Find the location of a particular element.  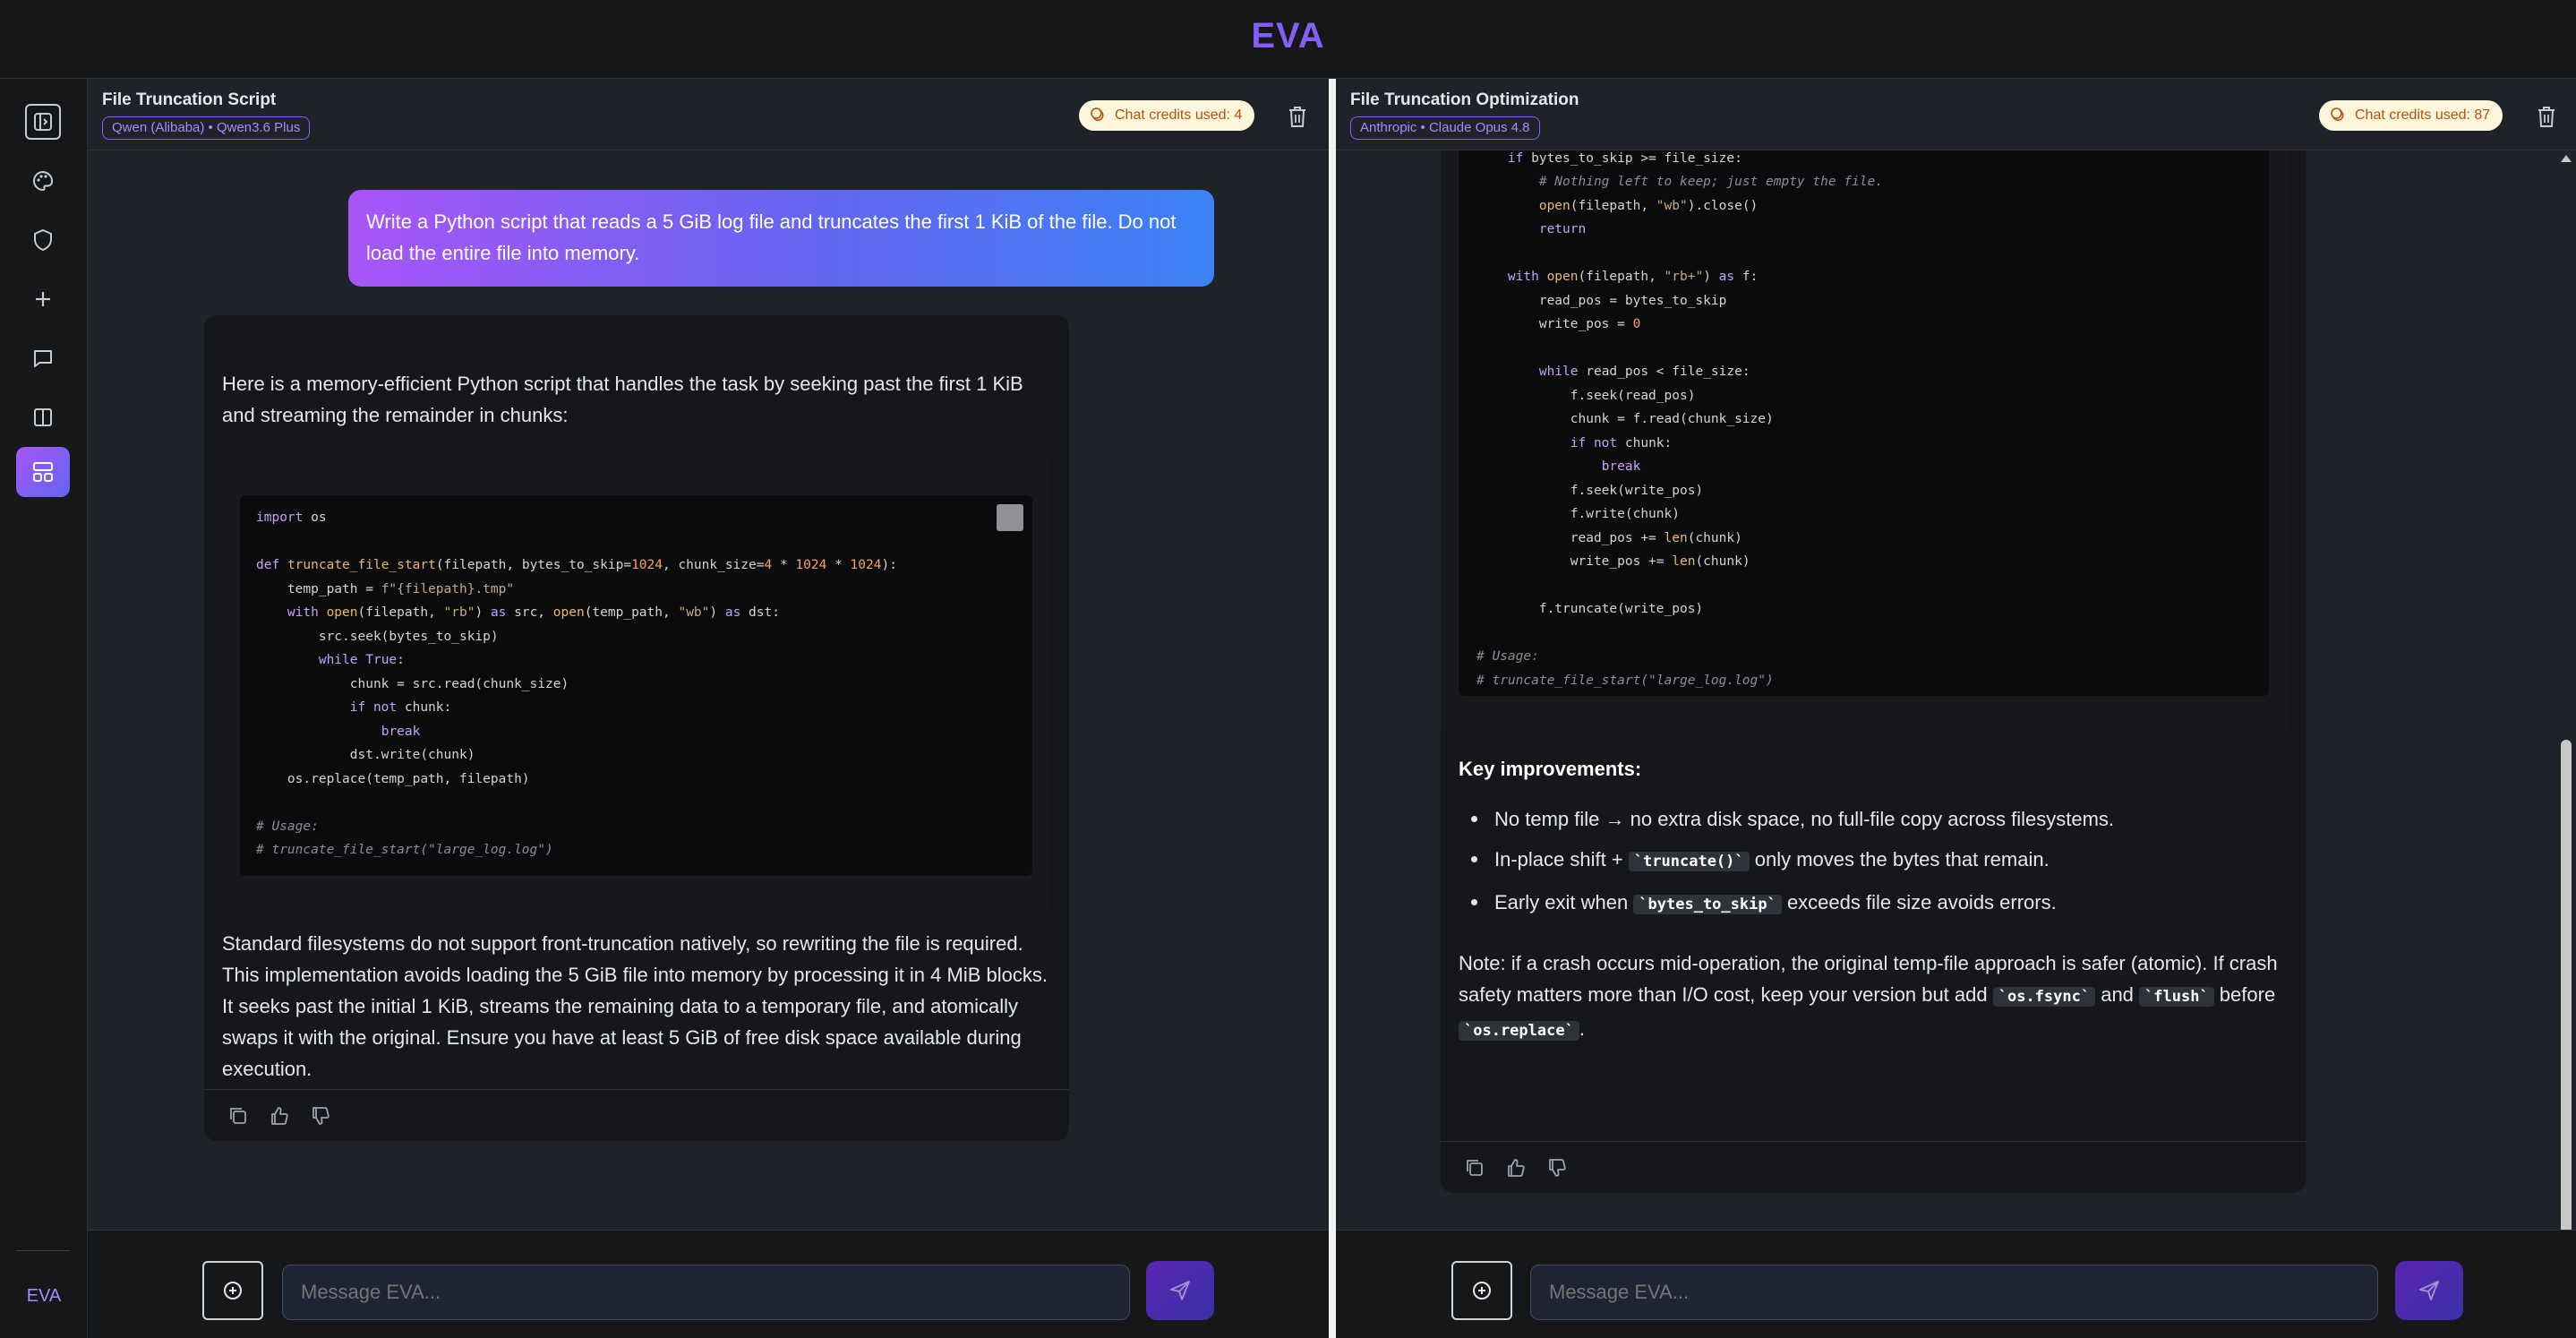

credits-badge: Chat credits used: 87 is located at coordinates (2411, 115).